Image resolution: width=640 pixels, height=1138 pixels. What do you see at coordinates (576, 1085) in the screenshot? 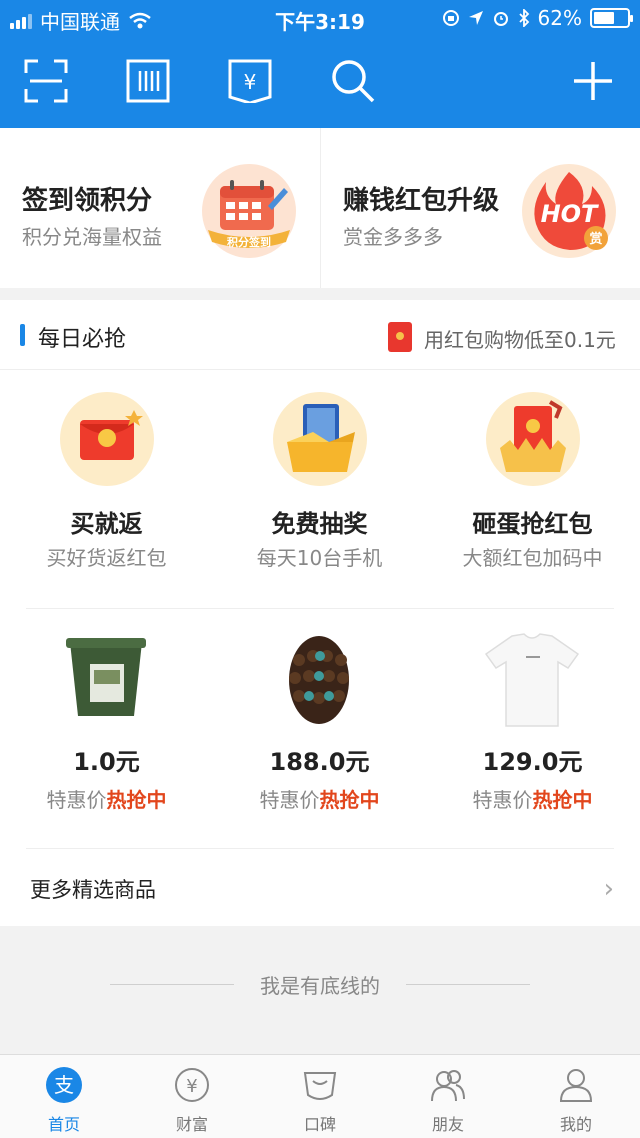
I see `profile-icon` at bounding box center [576, 1085].